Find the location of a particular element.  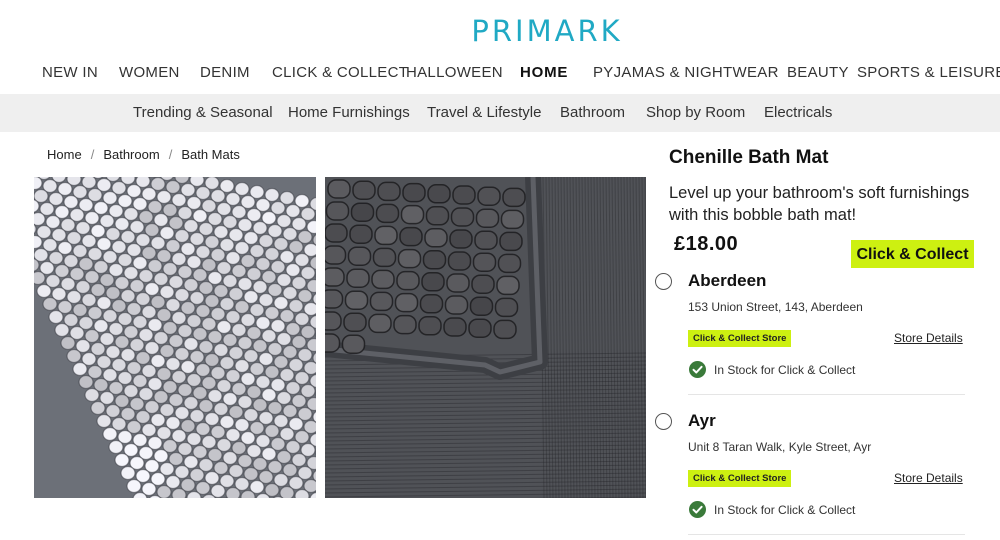

breadcrumb-bath-mats: Bath Mats is located at coordinates (210, 154).